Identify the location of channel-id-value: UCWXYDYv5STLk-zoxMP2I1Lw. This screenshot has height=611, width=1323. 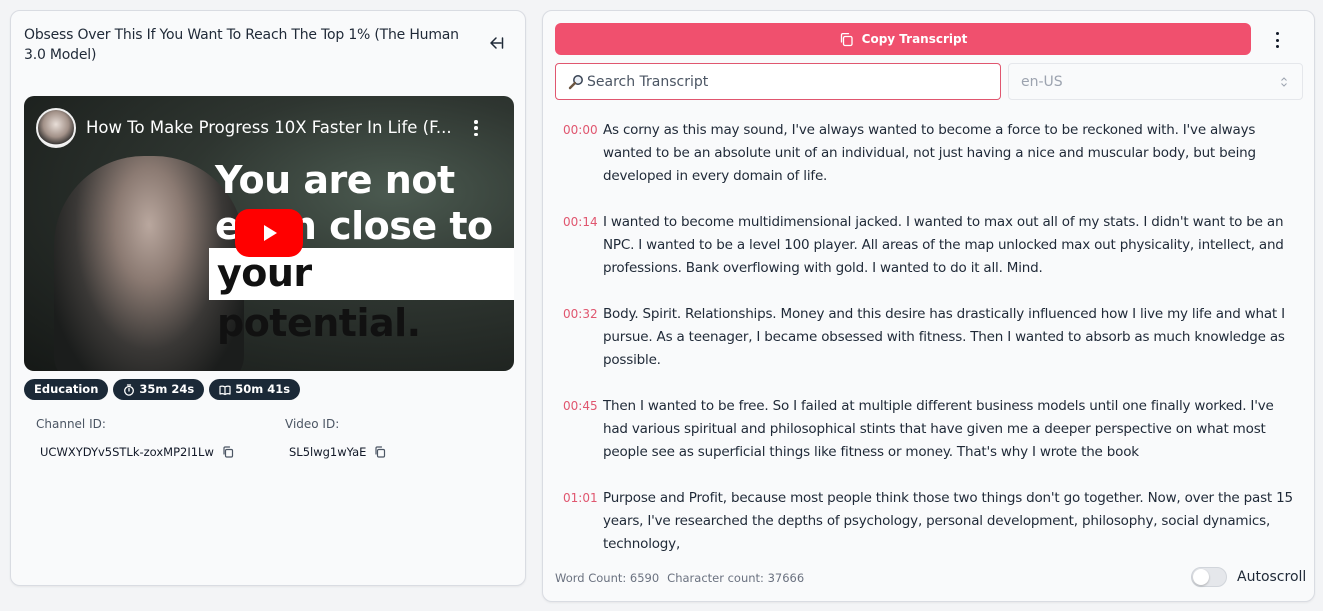
(137, 452).